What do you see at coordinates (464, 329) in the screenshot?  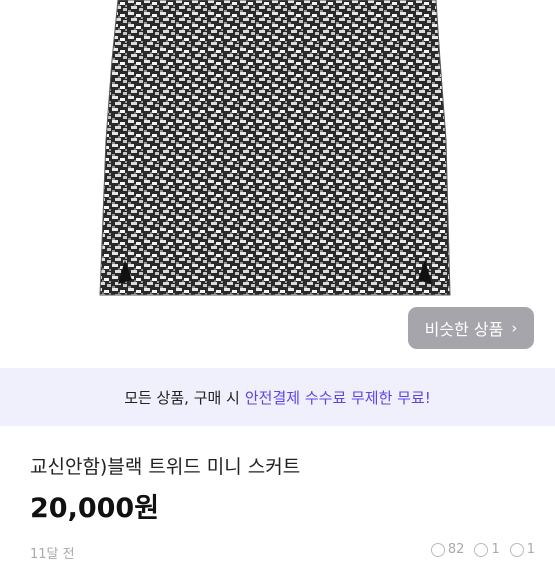 I see `similar-products-label: 비슷한 상품` at bounding box center [464, 329].